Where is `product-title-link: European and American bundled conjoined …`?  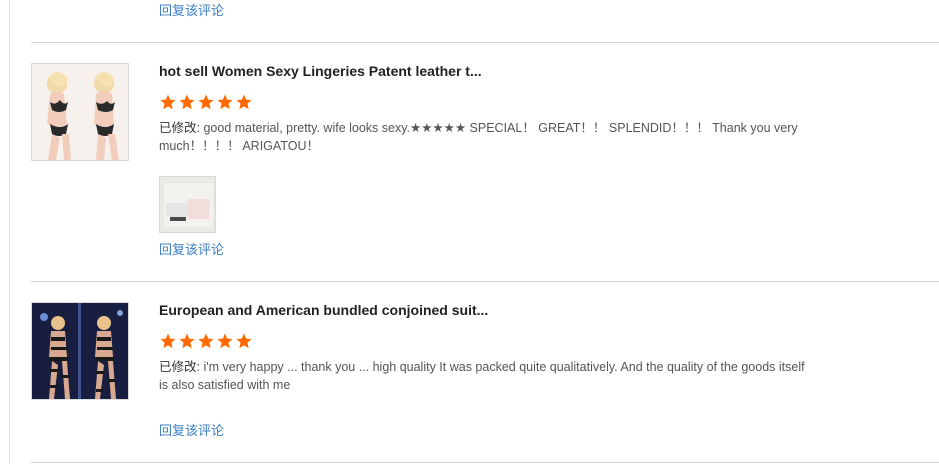 product-title-link: European and American bundled conjoined … is located at coordinates (323, 310).